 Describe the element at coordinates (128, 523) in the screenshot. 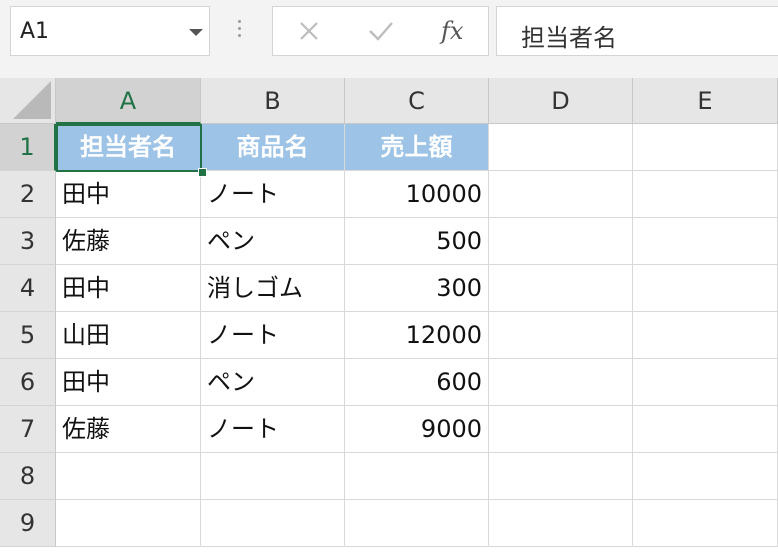

I see `cell-a9` at that location.